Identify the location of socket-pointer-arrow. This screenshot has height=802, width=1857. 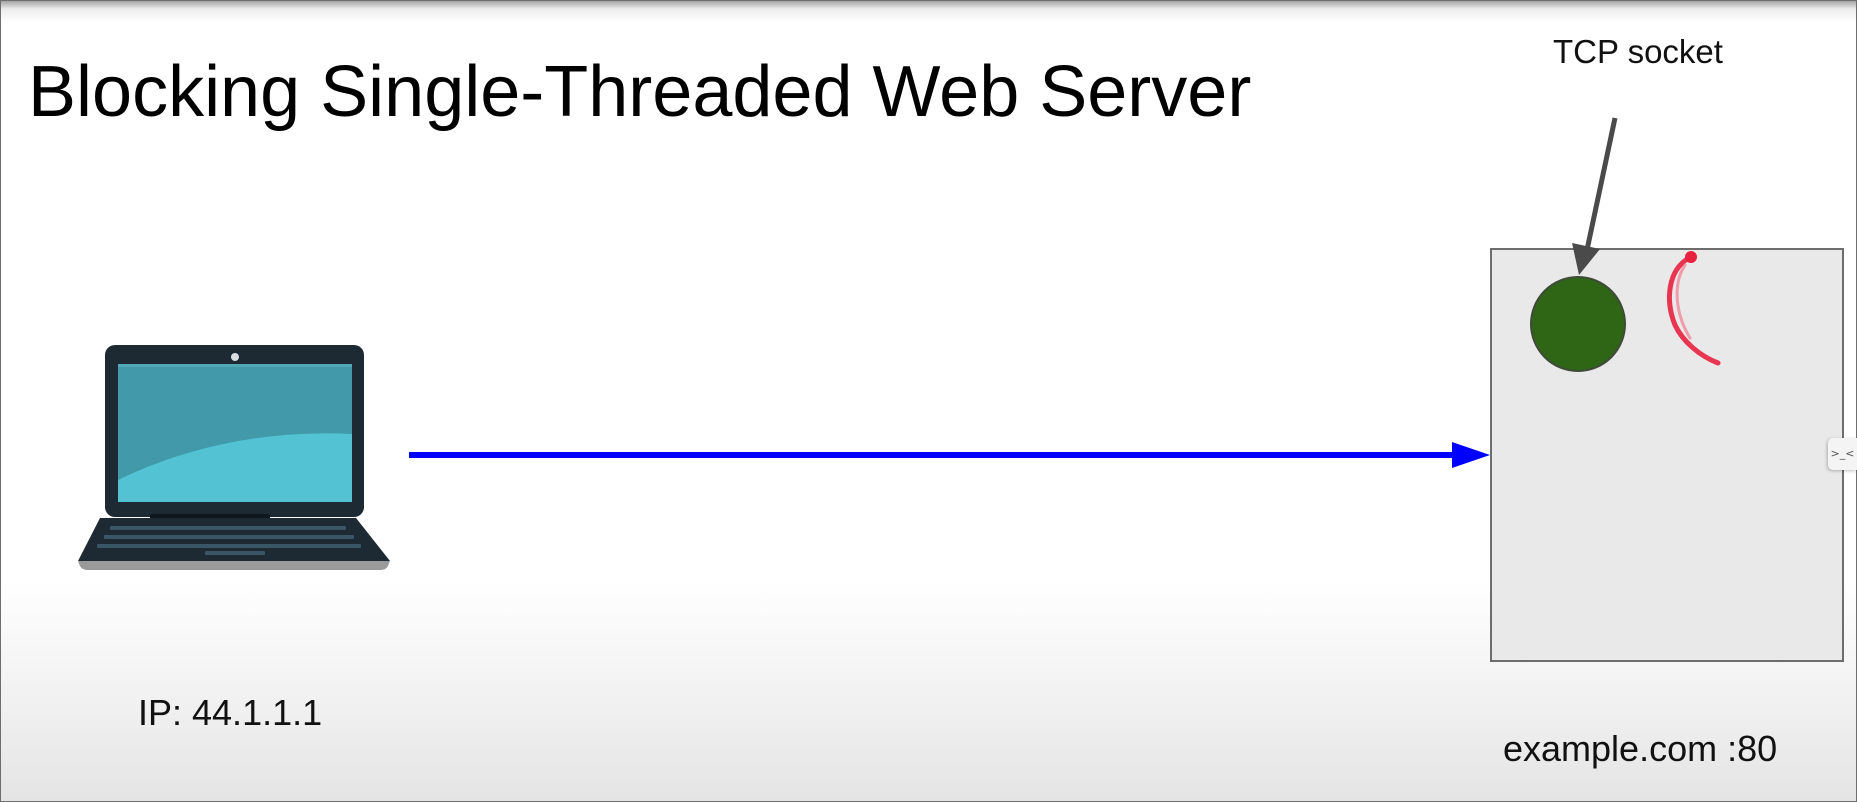
(1595, 196).